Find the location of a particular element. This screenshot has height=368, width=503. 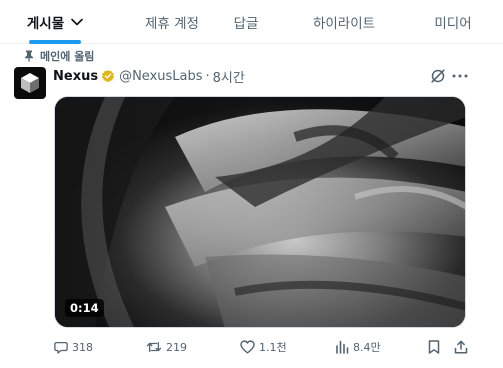

tab-media: 미디어 is located at coordinates (453, 22).